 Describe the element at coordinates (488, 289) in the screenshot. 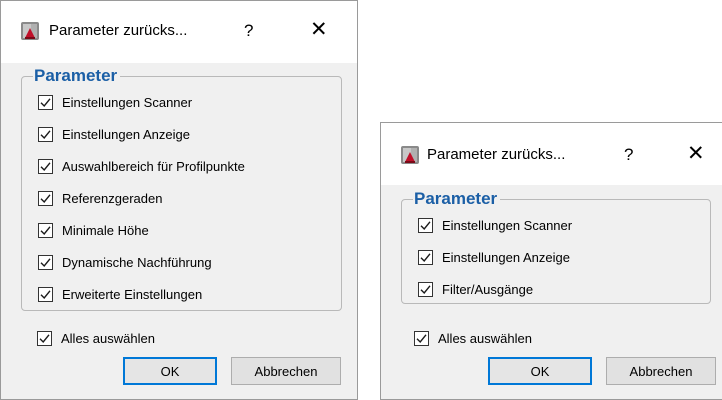

I see `option-label: Filter/Ausgänge` at that location.